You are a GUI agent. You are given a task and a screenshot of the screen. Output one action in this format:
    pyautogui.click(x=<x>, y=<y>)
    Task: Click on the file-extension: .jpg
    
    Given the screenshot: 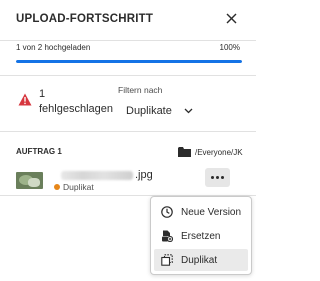 What is the action you would take?
    pyautogui.click(x=144, y=175)
    